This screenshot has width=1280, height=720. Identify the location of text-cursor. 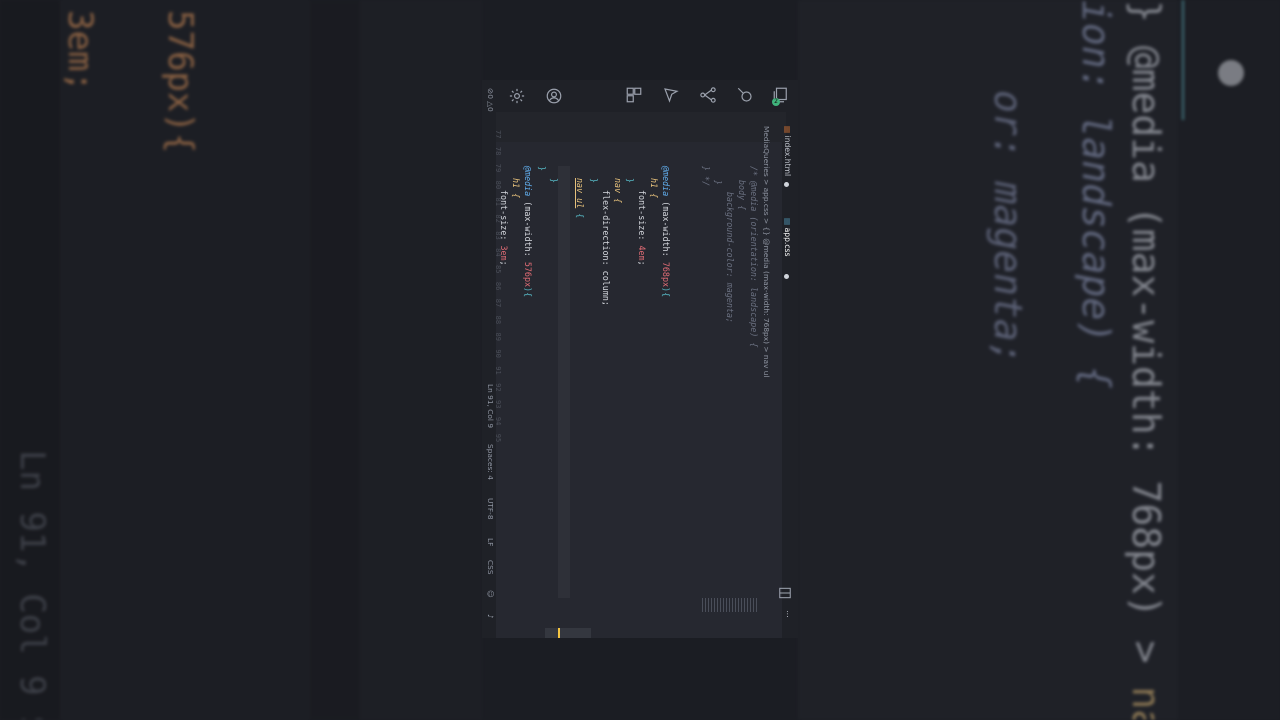
(559, 633).